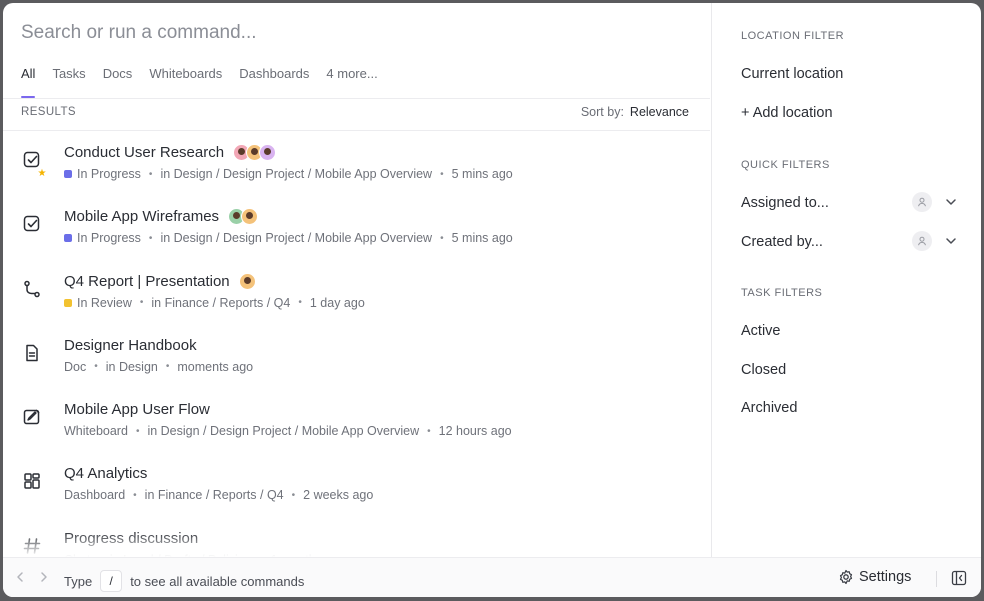 The height and width of the screenshot is (601, 984). Describe the element at coordinates (935, 202) in the screenshot. I see `assigned-to-dropdown` at that location.